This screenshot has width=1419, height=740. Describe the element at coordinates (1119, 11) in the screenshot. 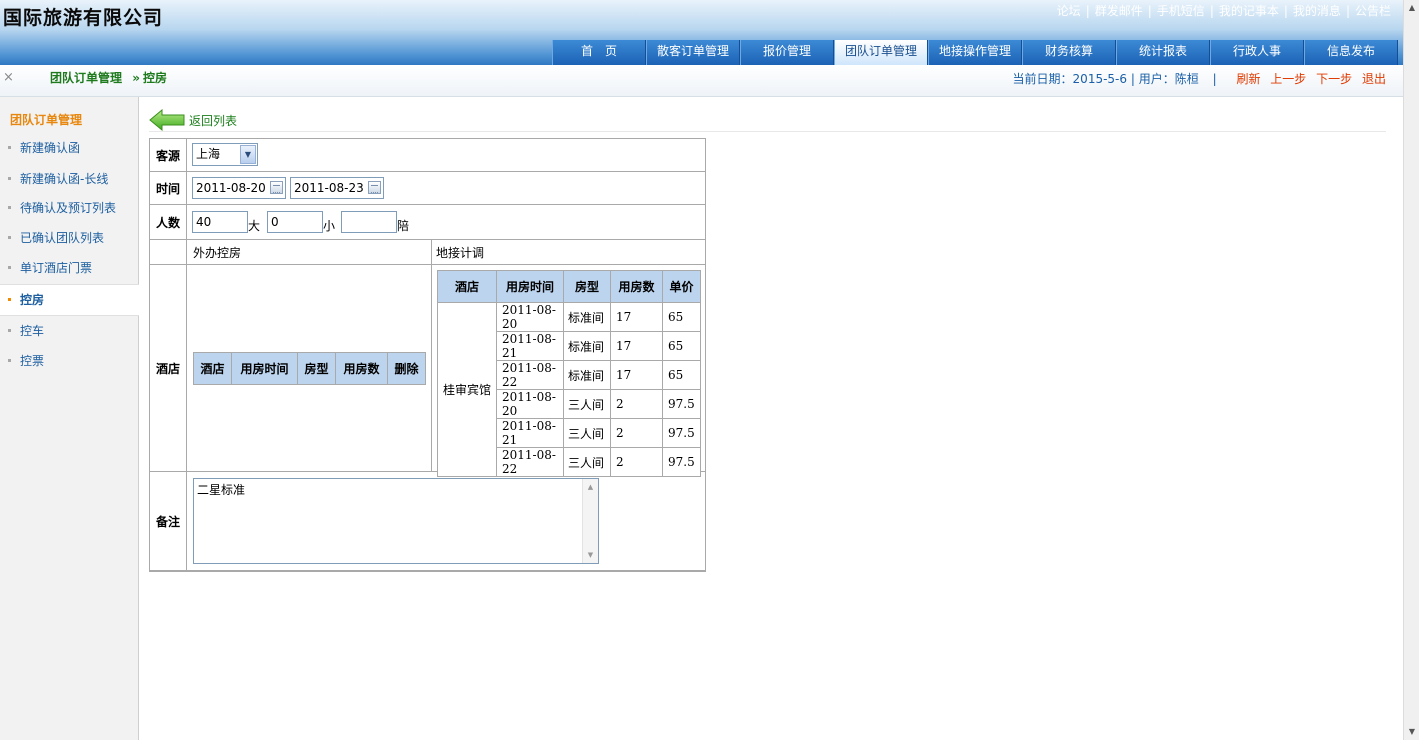

I see `top-link-mass-mail: 群发邮件` at that location.